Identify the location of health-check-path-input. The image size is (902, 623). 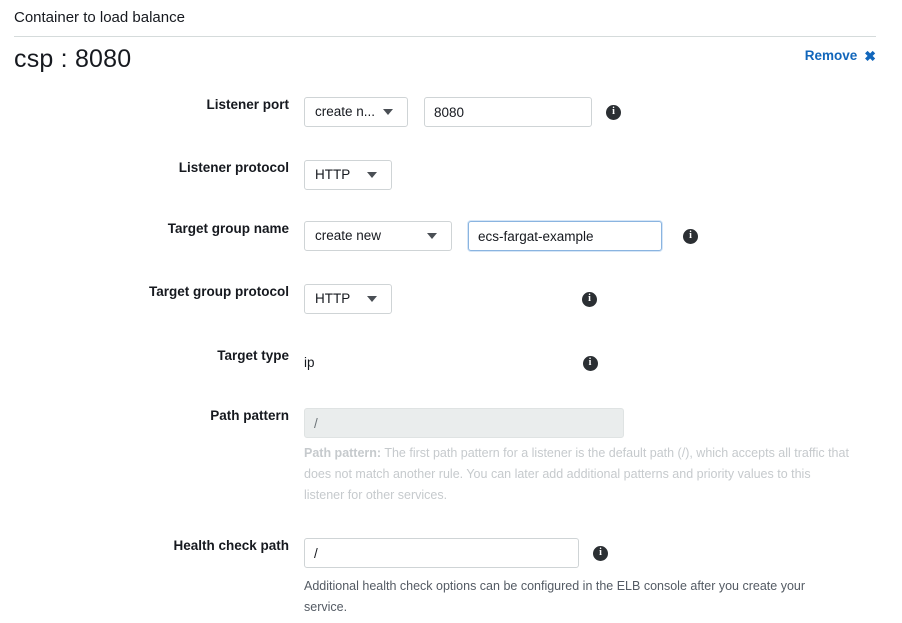
(441, 553).